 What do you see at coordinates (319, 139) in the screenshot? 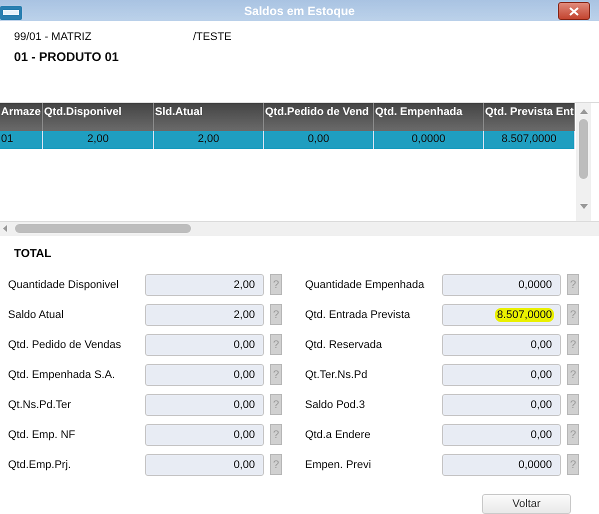
I see `table-cell: 0,00` at bounding box center [319, 139].